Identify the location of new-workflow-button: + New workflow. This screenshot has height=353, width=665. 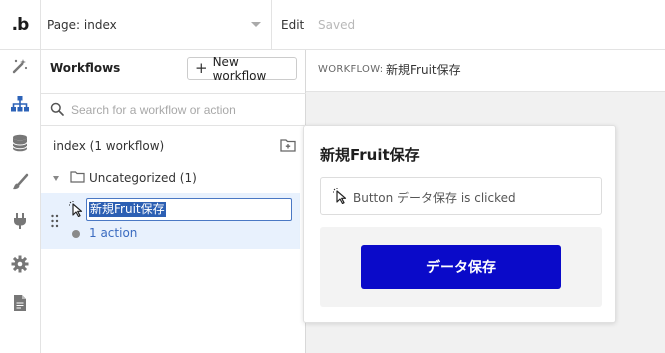
(242, 68).